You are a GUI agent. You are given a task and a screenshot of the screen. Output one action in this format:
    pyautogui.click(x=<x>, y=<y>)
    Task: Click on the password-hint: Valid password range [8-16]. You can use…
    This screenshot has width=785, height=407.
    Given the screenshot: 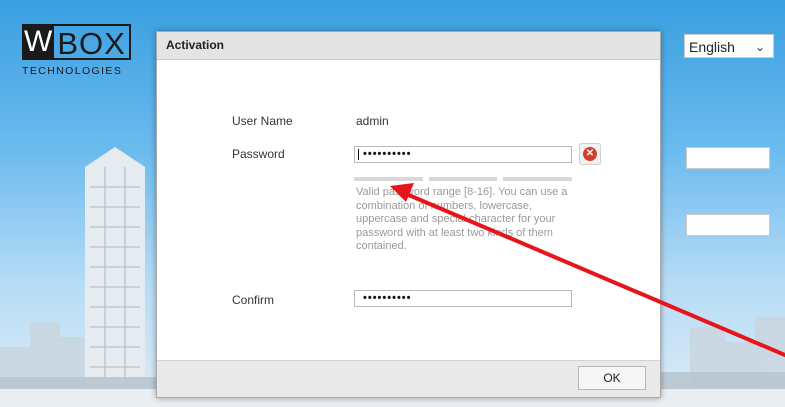 What is the action you would take?
    pyautogui.click(x=471, y=220)
    